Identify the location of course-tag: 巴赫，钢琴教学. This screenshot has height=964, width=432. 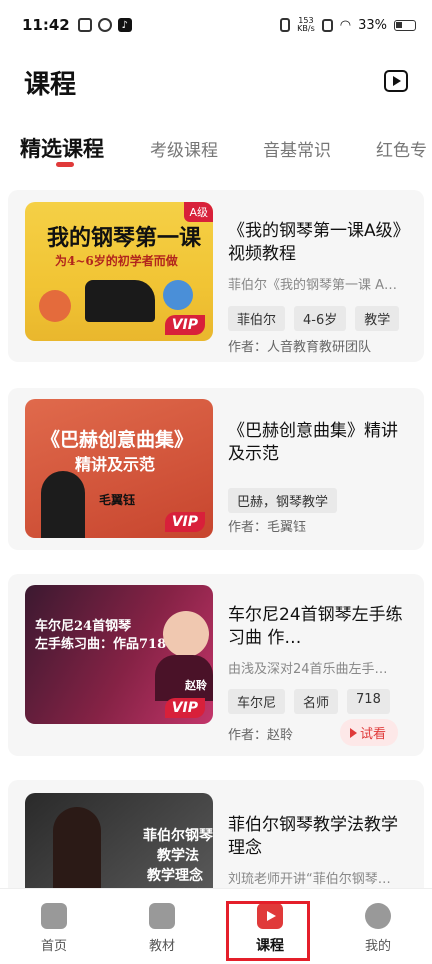
(283, 500).